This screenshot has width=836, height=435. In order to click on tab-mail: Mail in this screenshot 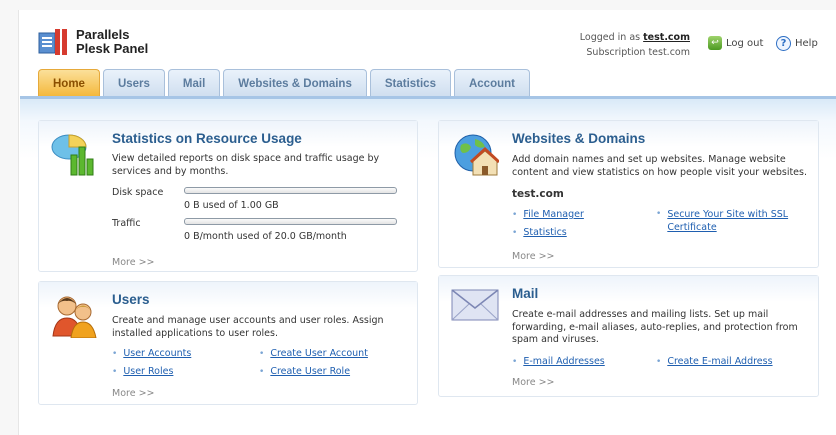, I will do `click(194, 83)`.